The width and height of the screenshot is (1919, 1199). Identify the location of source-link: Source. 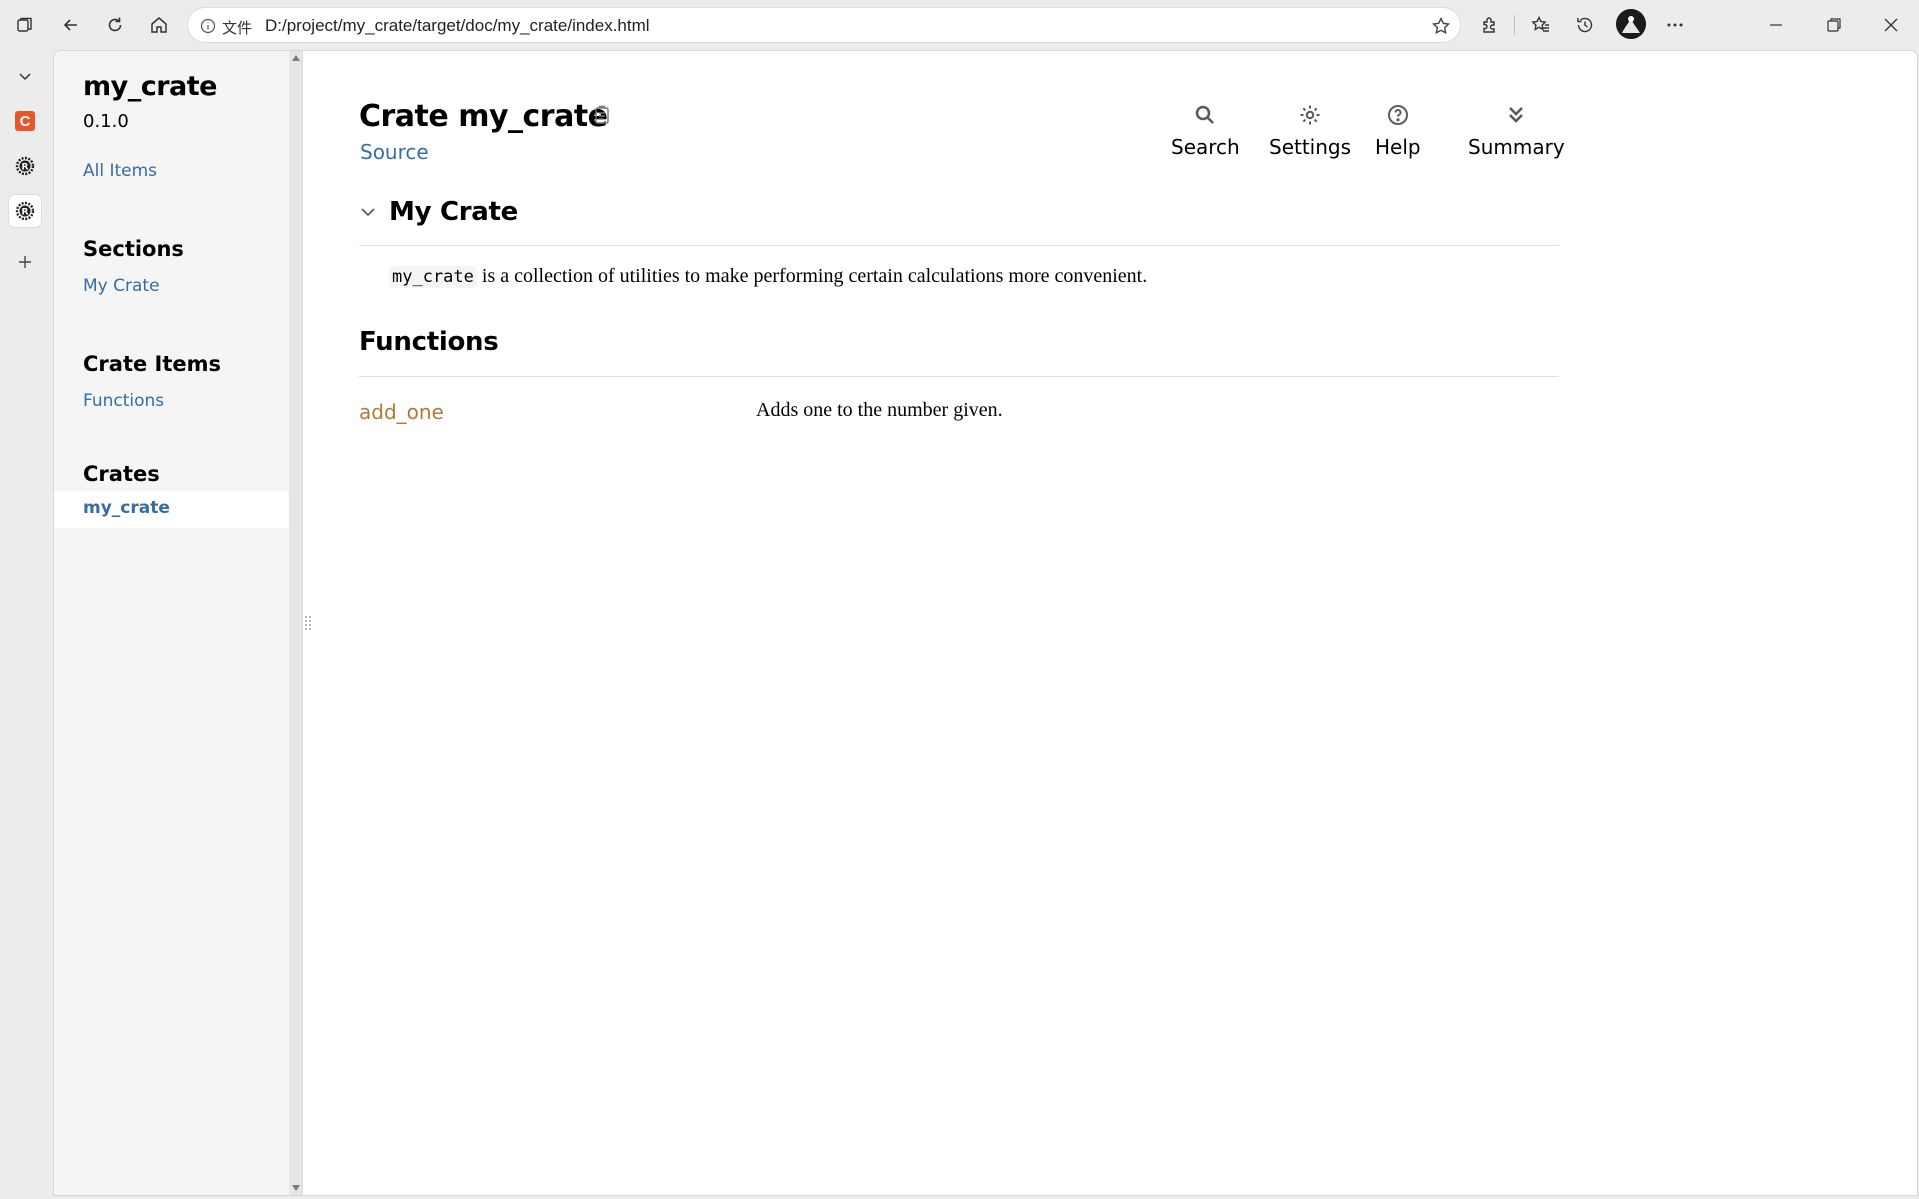
(394, 152).